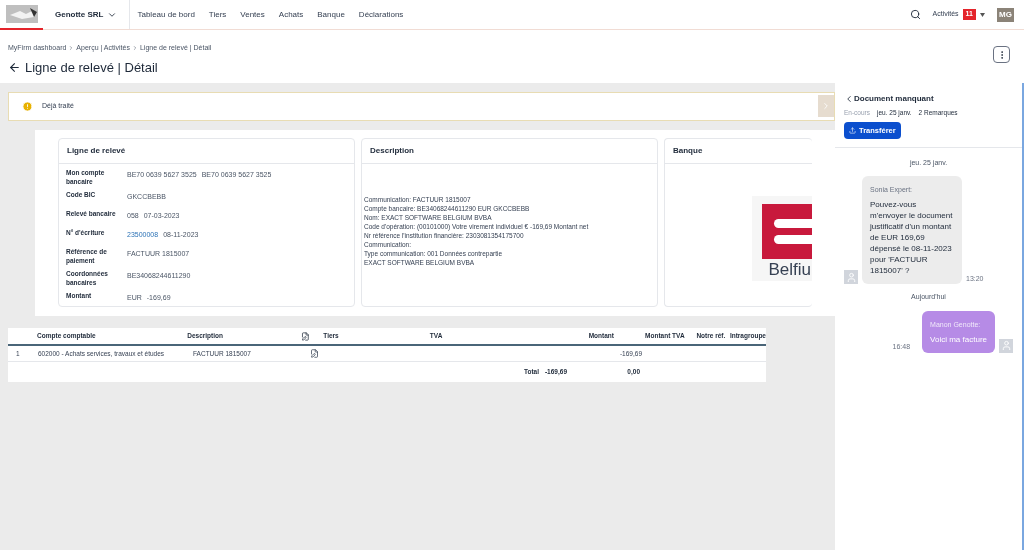  Describe the element at coordinates (381, 14) in the screenshot. I see `nav-tab: Déclarations` at that location.